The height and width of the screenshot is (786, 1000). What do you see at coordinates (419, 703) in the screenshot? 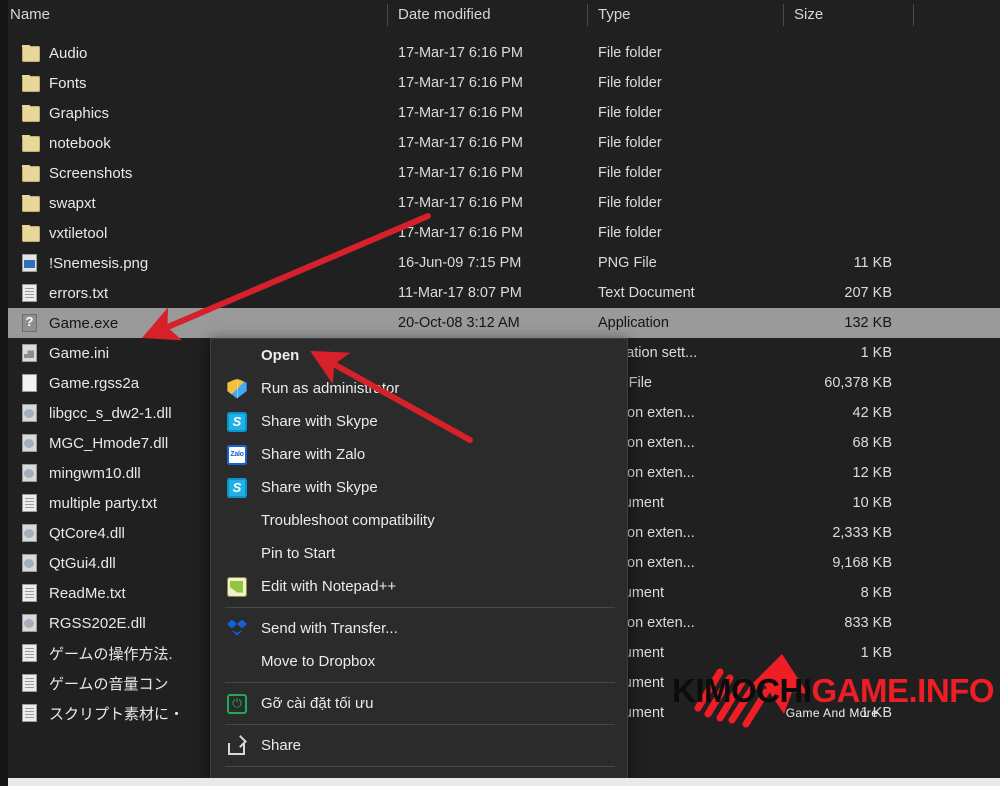
I see `menu-item: Gỡ cài đặt tối ưu` at bounding box center [419, 703].